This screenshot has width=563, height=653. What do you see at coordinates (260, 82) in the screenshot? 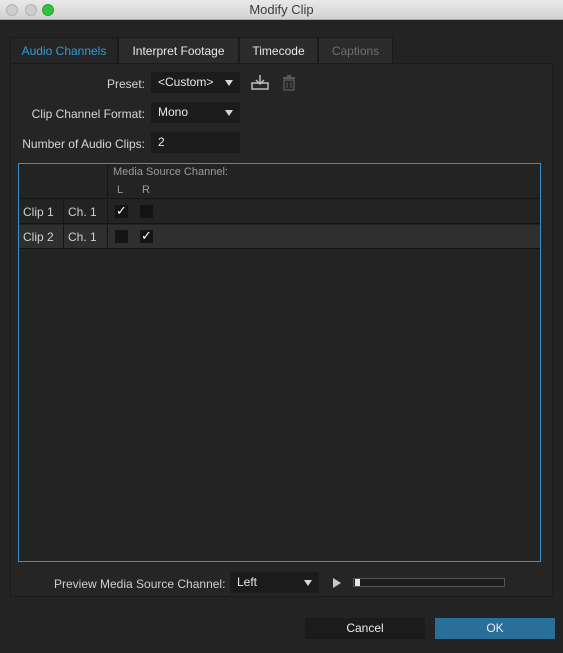
I see `save-preset-icon` at bounding box center [260, 82].